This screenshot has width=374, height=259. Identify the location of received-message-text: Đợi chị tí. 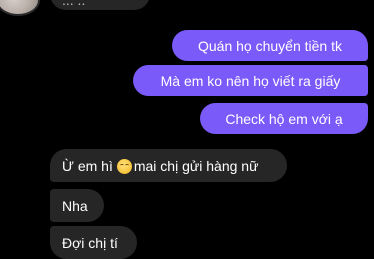
(90, 242).